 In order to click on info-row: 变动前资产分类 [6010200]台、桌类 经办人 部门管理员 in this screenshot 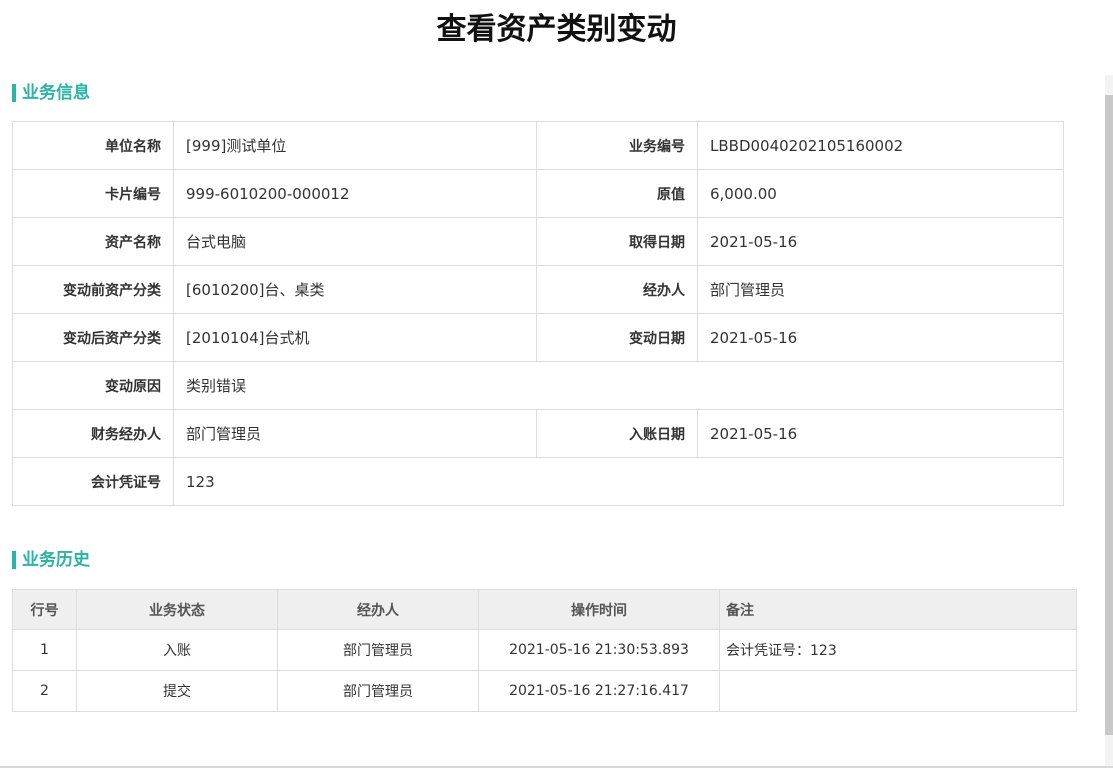, I will do `click(538, 289)`.